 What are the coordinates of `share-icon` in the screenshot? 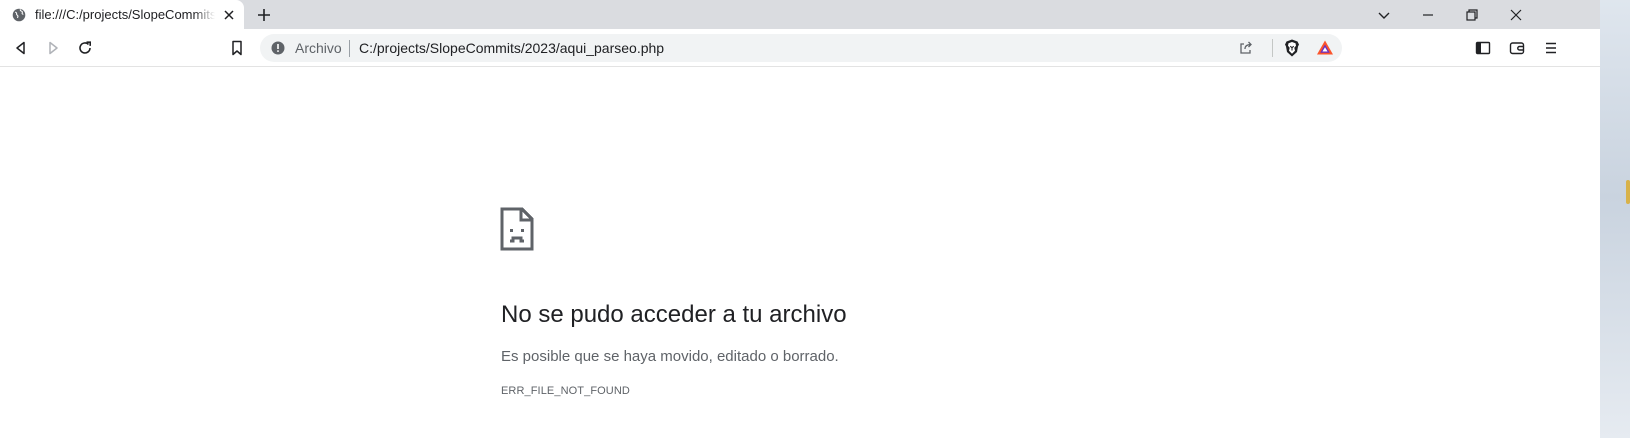 It's located at (1246, 48).